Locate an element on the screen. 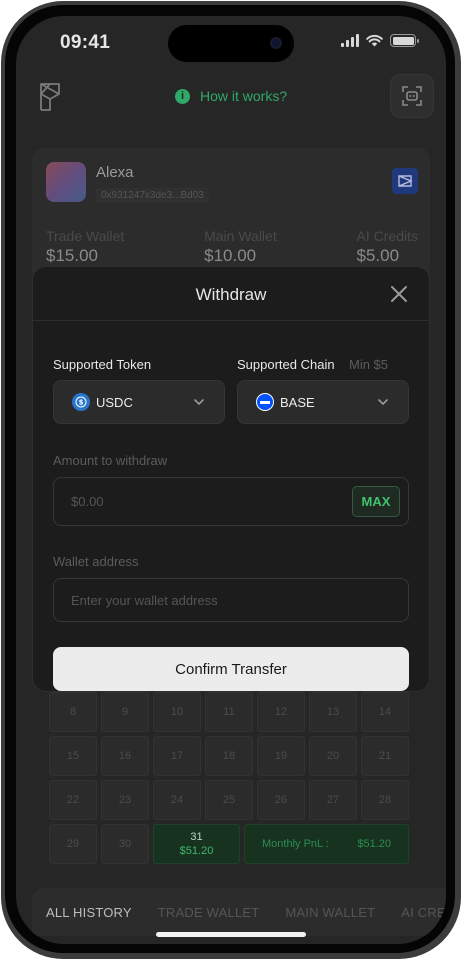 This screenshot has width=462, height=960. calendar-day: 17 is located at coordinates (177, 756).